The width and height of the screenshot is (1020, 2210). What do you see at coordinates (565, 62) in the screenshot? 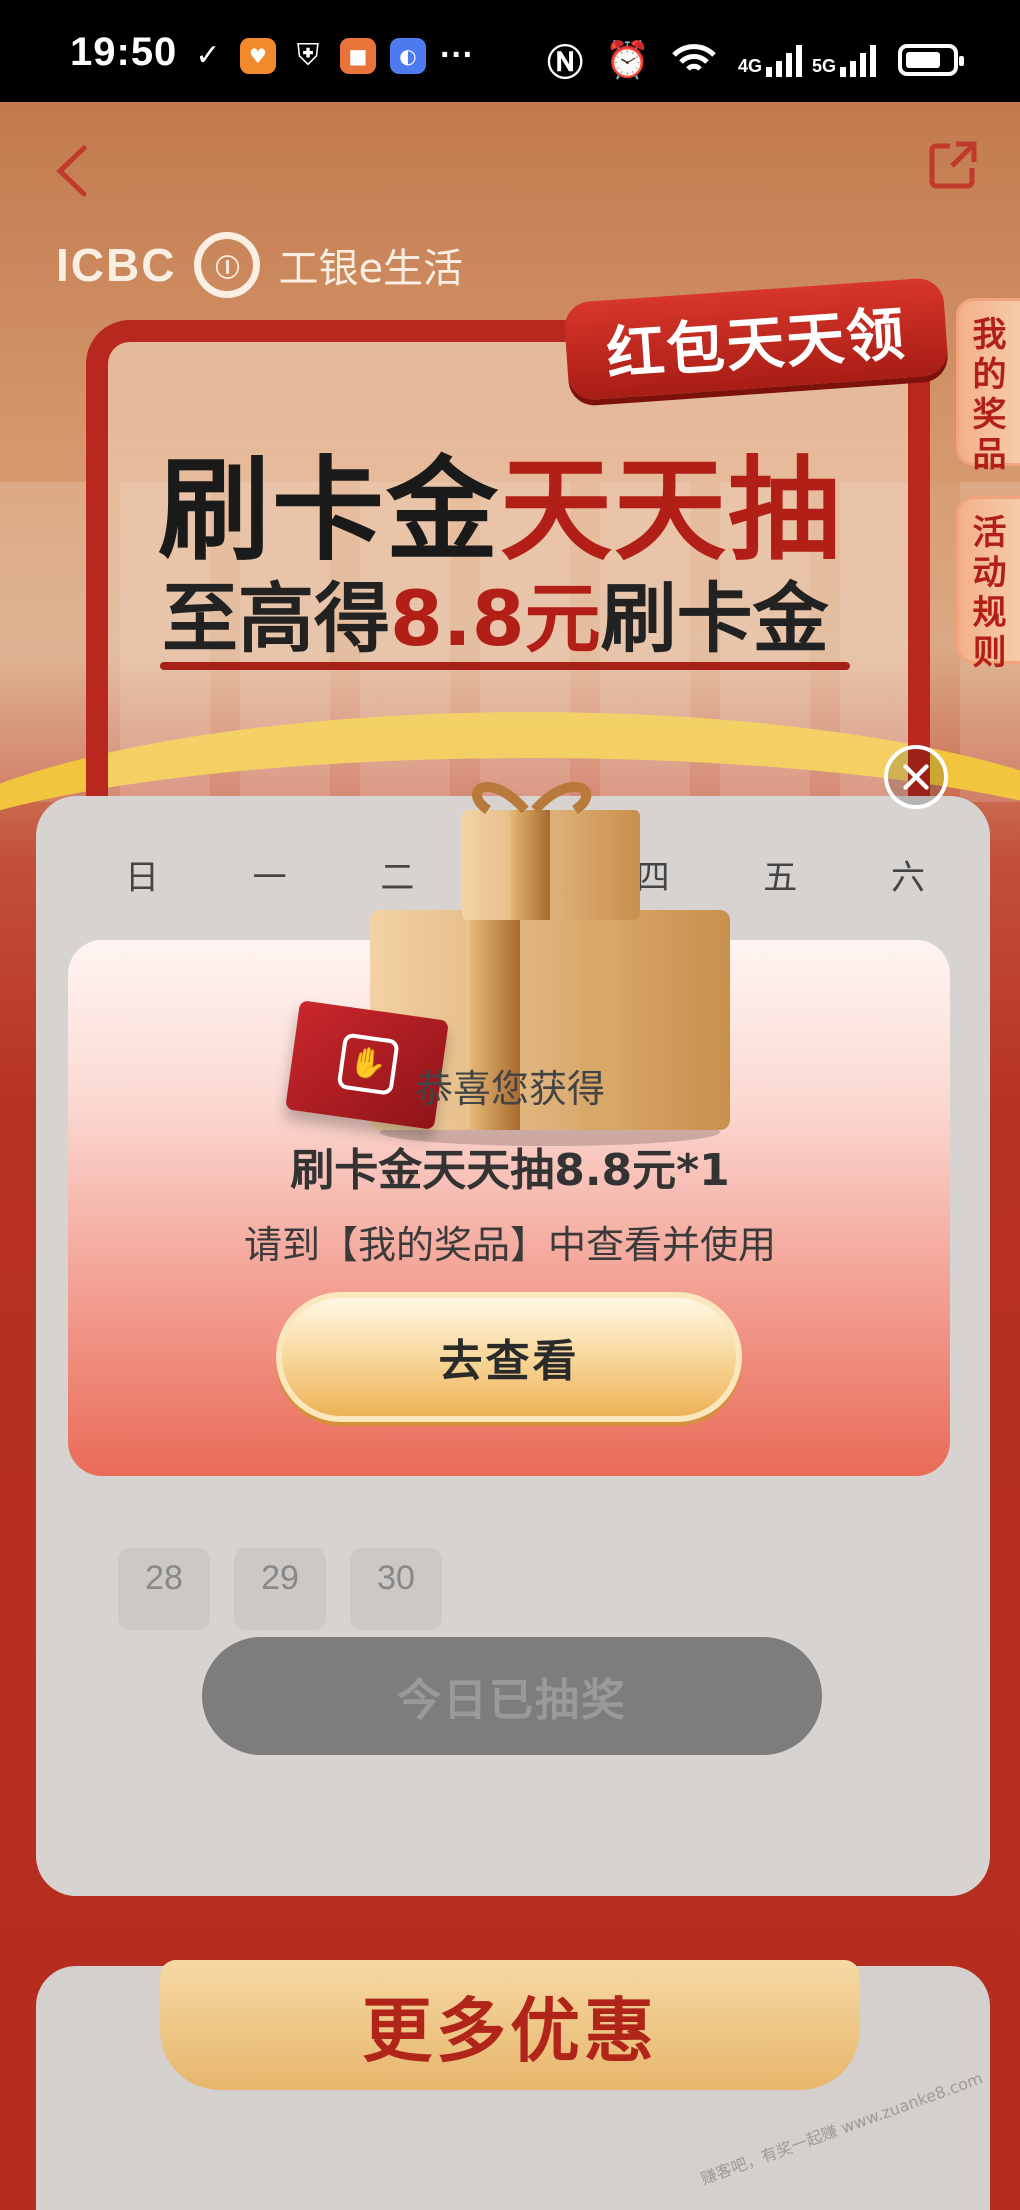
I see `nfc-icon: Ⓝ` at bounding box center [565, 62].